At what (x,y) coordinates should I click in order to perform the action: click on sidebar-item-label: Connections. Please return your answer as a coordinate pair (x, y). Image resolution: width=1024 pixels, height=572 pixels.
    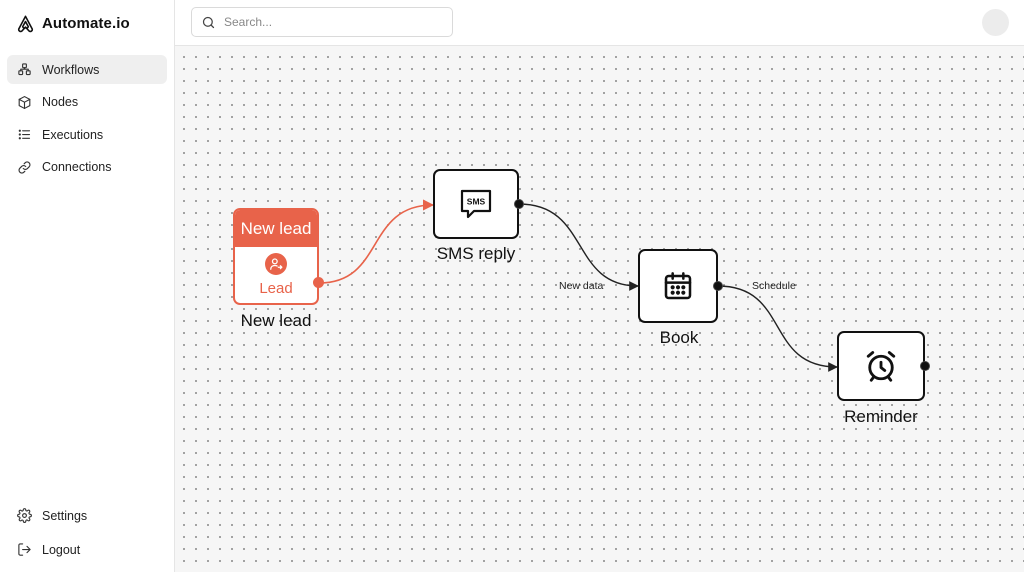
    Looking at the image, I should click on (77, 167).